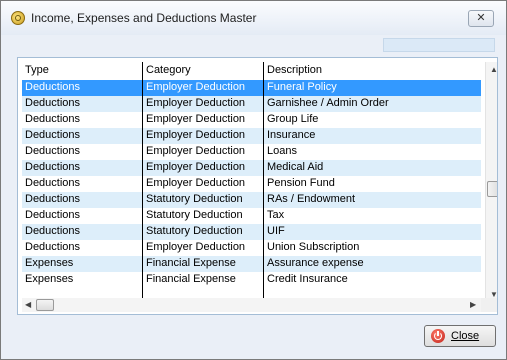 The width and height of the screenshot is (507, 360). What do you see at coordinates (18, 18) in the screenshot?
I see `coin-icon` at bounding box center [18, 18].